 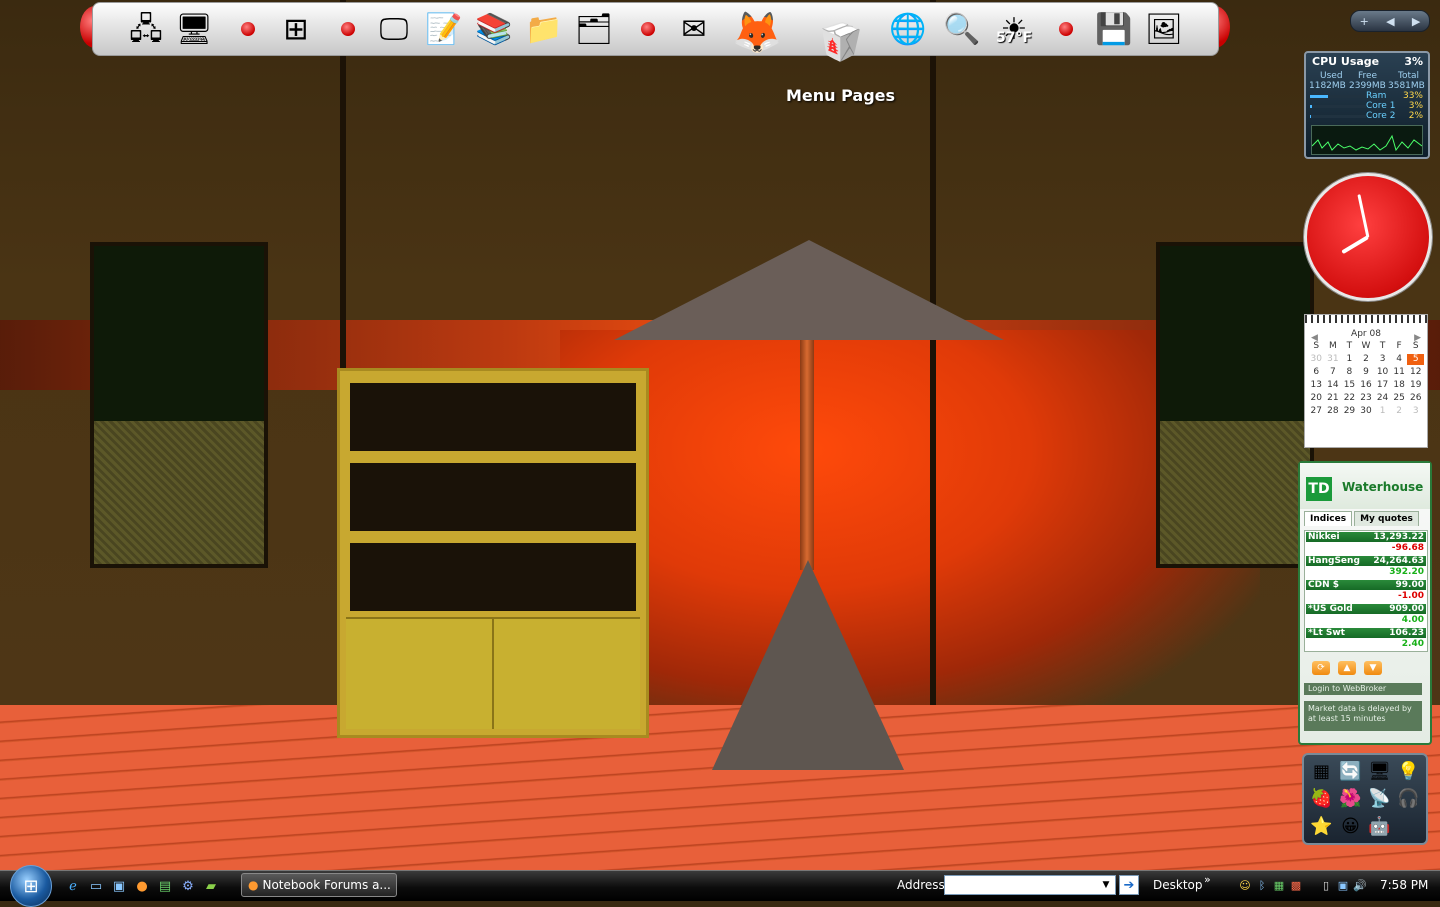 I want to click on calendar-day: 14, so click(x=1333, y=385).